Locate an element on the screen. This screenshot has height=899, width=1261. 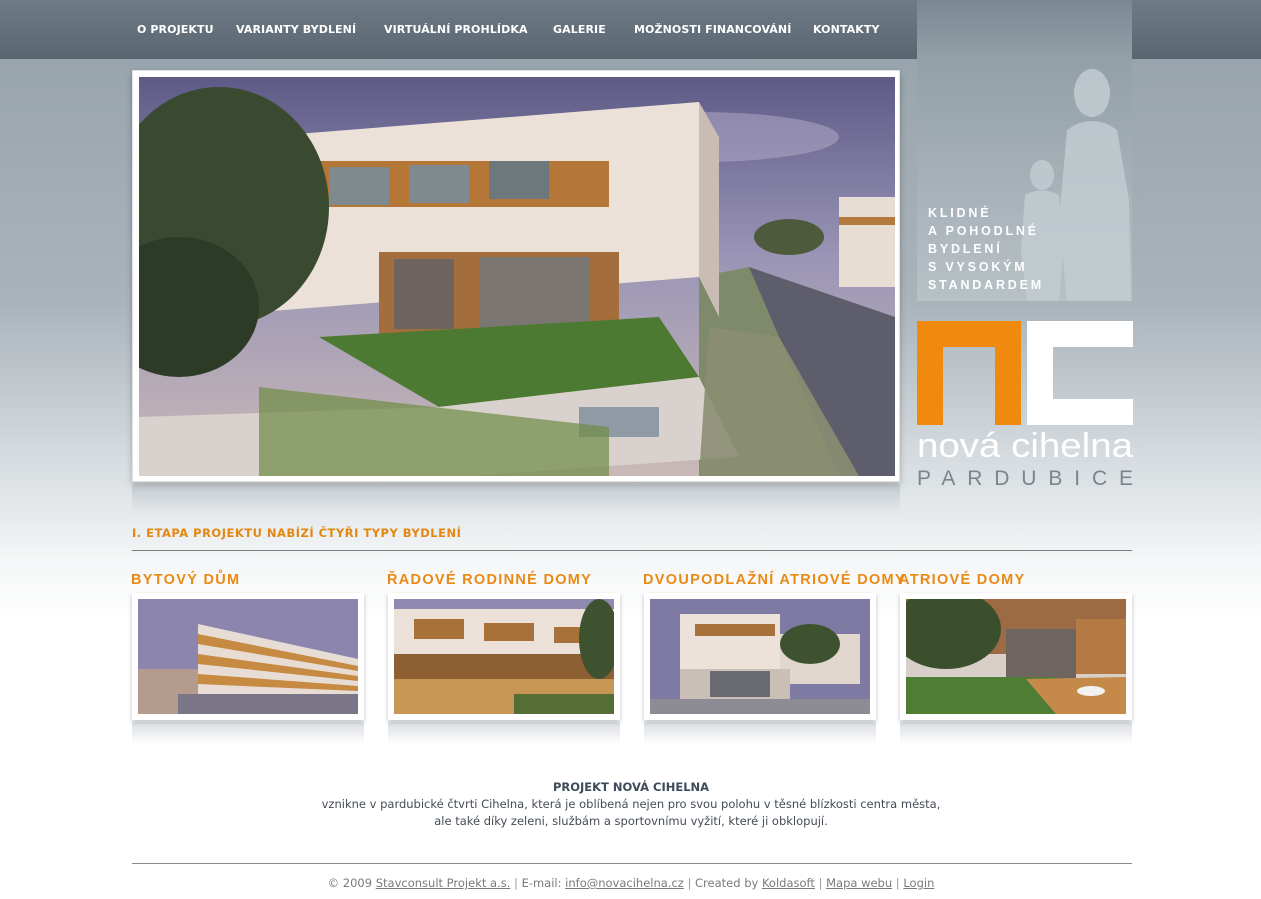
housing-type-card: ATRIOVÉ DOMY is located at coordinates (1015, 659).